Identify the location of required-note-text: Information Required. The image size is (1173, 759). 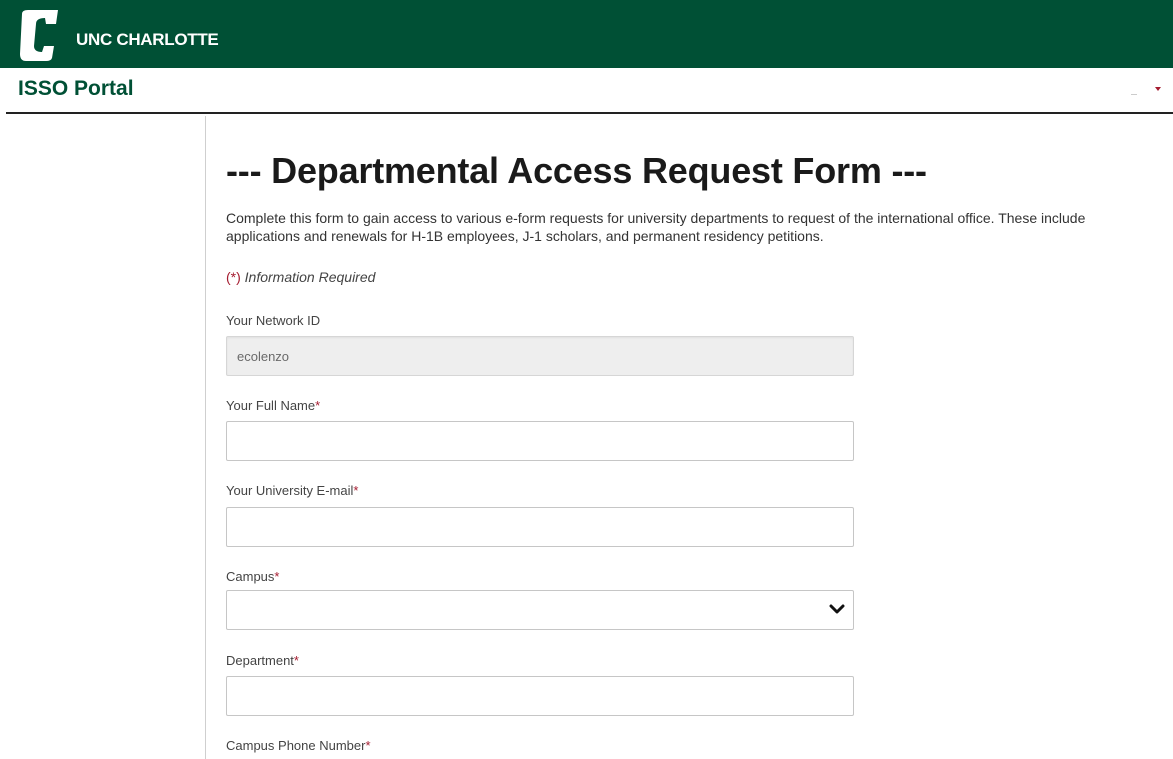
(310, 277).